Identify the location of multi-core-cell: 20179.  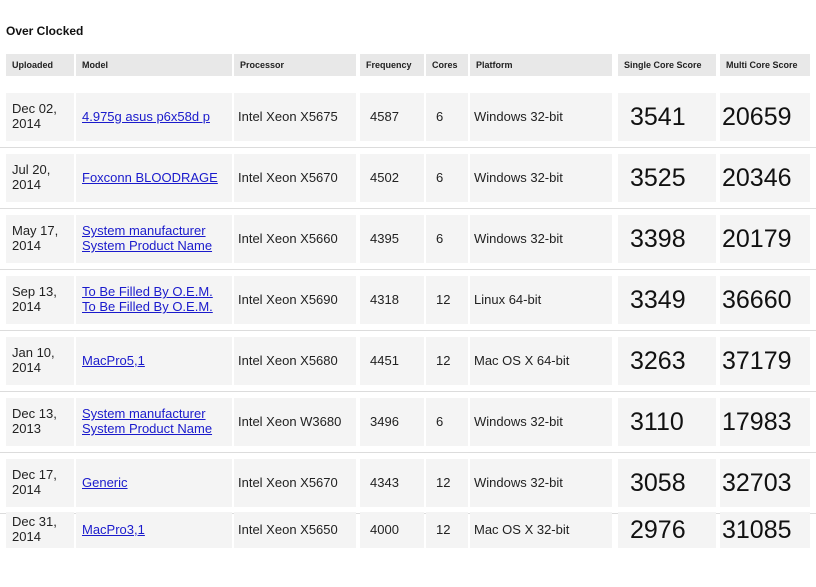
(765, 239).